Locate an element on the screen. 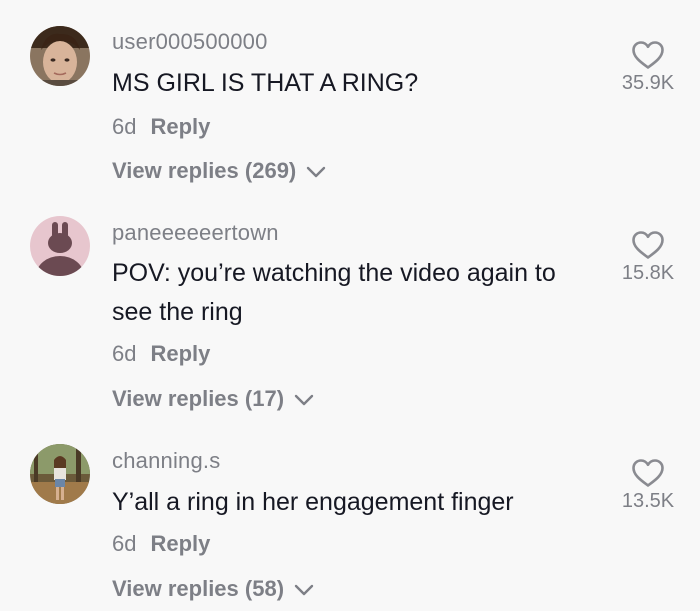 This screenshot has width=700, height=611. view-replies-button: View replies (58) is located at coordinates (213, 589).